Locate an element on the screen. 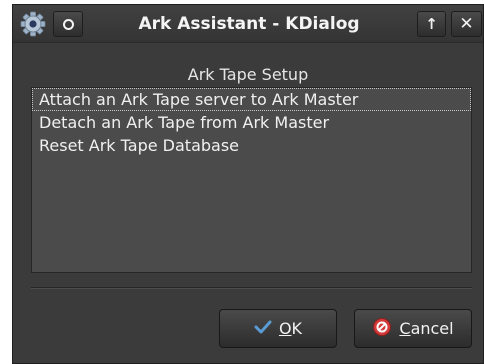  list-item-detach: Detach an Ark Tape from Ark Master is located at coordinates (251, 122).